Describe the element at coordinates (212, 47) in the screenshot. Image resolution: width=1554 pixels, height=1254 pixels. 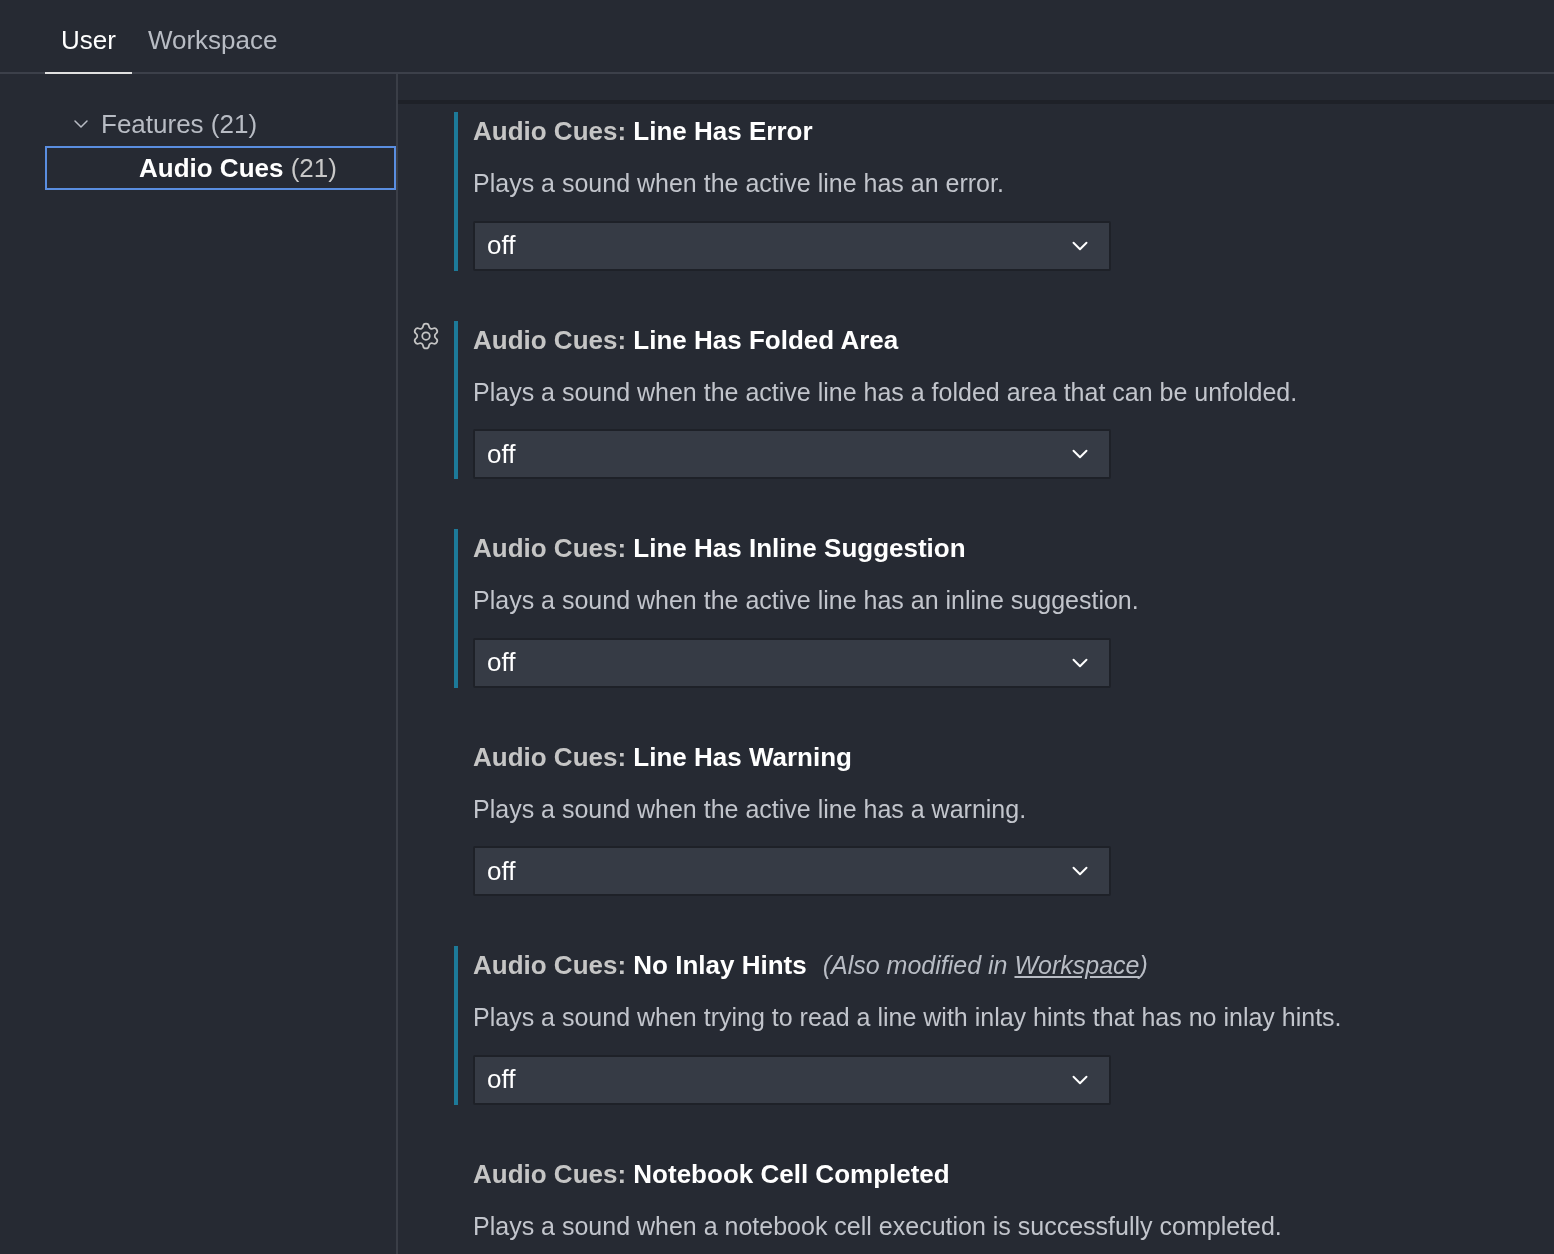
I see `tab: Workspace` at that location.